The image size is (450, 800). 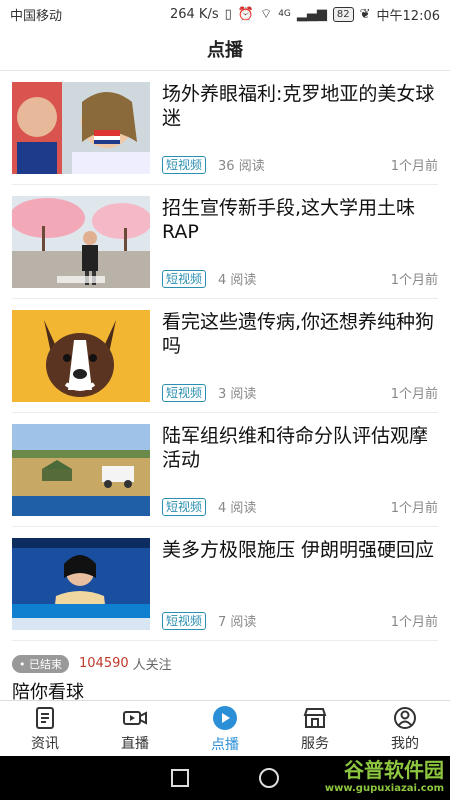 I want to click on tab-vod: 点播, so click(x=225, y=729).